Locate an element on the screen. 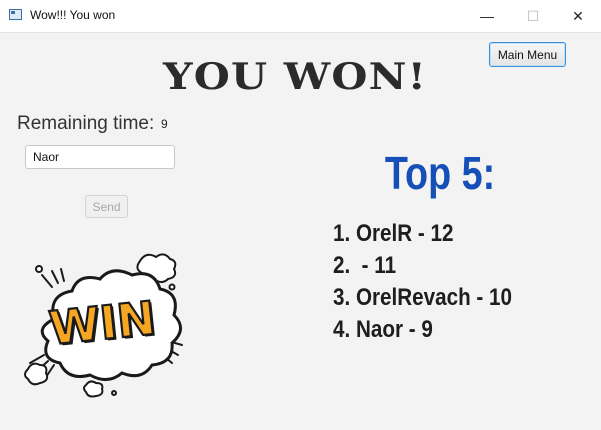  maximize-button: ☐ is located at coordinates (533, 16).